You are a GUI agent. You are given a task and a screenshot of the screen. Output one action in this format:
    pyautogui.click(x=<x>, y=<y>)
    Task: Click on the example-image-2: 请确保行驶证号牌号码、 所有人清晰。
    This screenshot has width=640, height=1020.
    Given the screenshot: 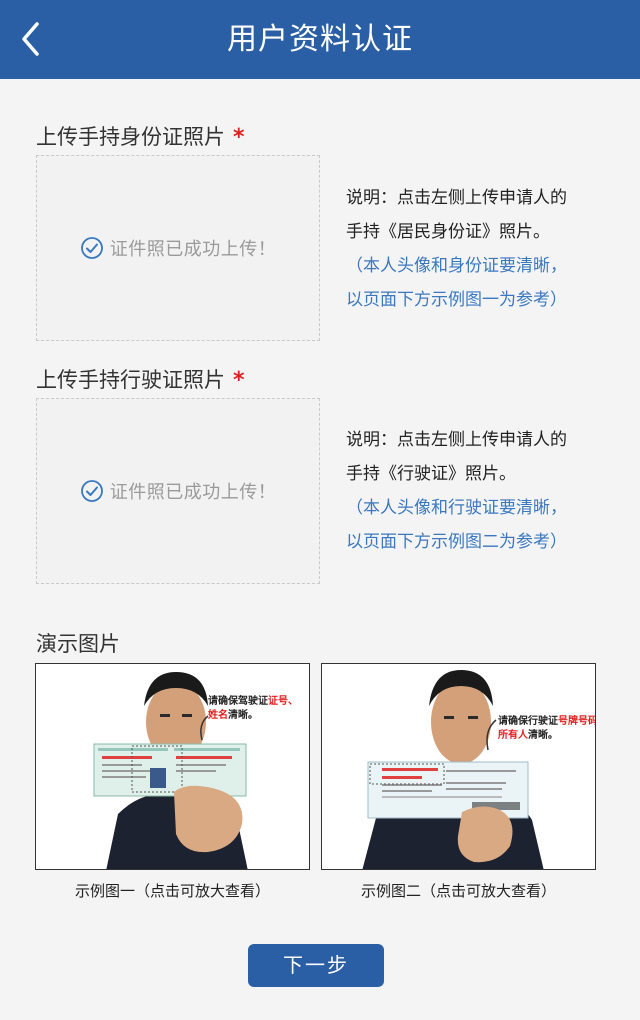 What is the action you would take?
    pyautogui.click(x=458, y=766)
    